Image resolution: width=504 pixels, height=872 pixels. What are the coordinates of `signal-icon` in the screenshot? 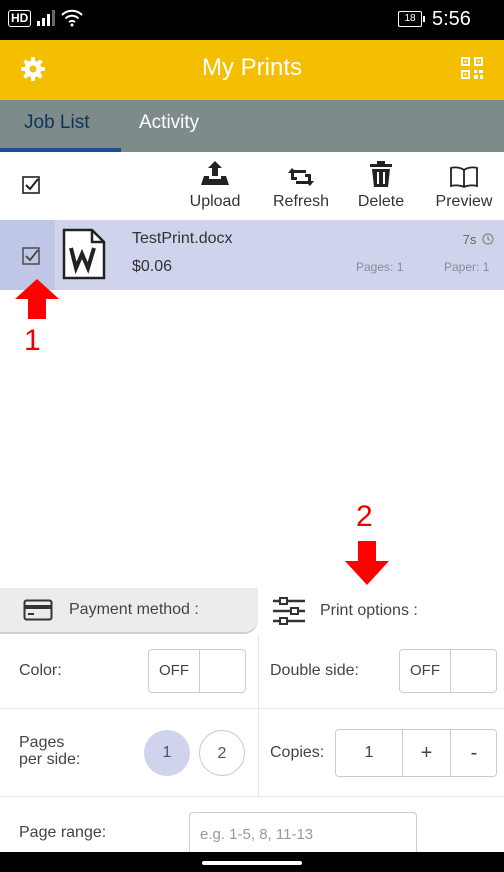 It's located at (46, 18).